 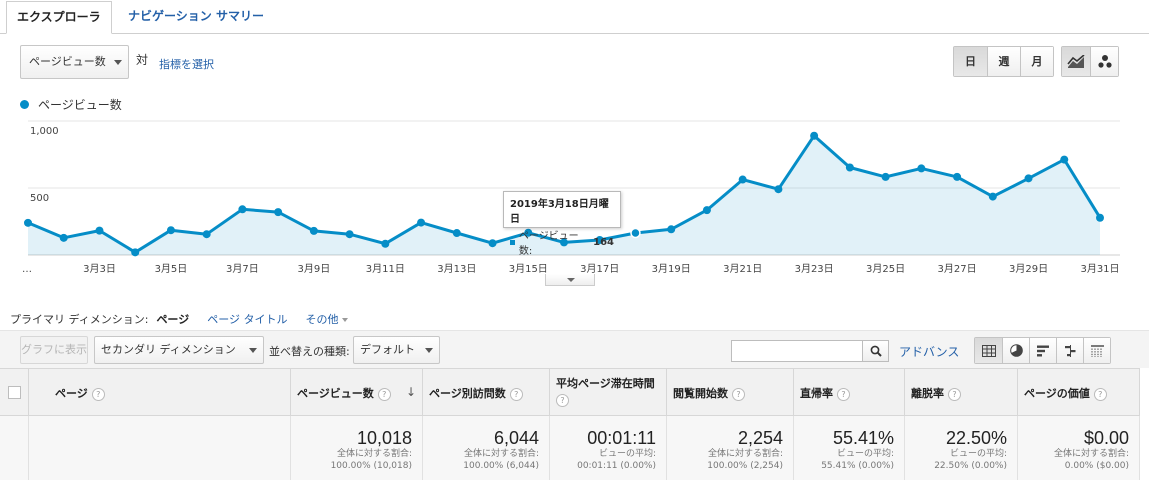 What do you see at coordinates (760, 438) in the screenshot?
I see `total-value: 2,254` at bounding box center [760, 438].